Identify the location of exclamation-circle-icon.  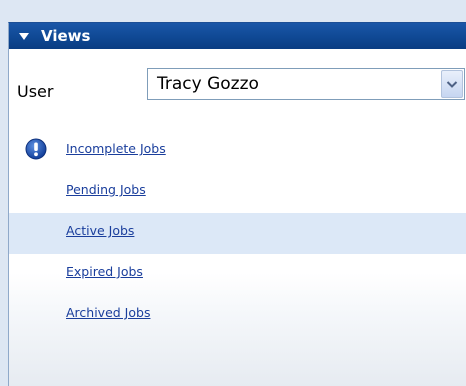
(36, 149).